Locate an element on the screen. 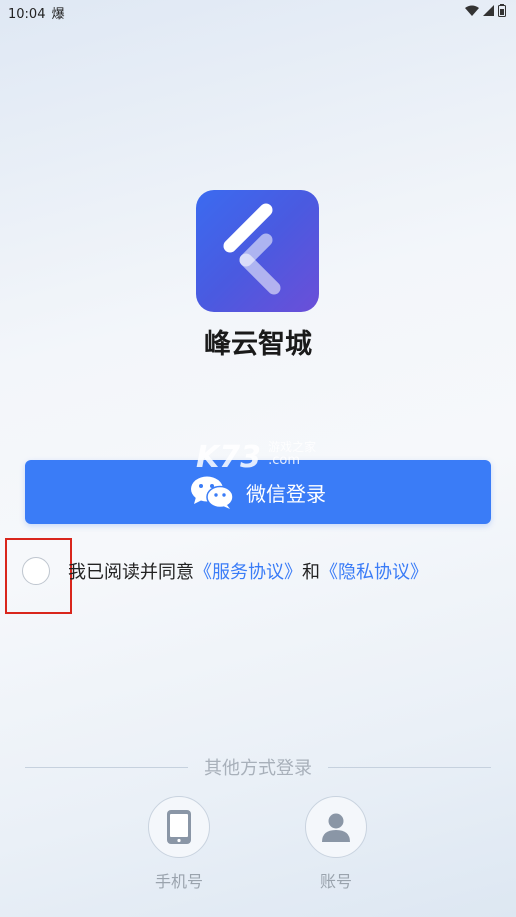 The height and width of the screenshot is (917, 516). divider-line-left is located at coordinates (106, 767).